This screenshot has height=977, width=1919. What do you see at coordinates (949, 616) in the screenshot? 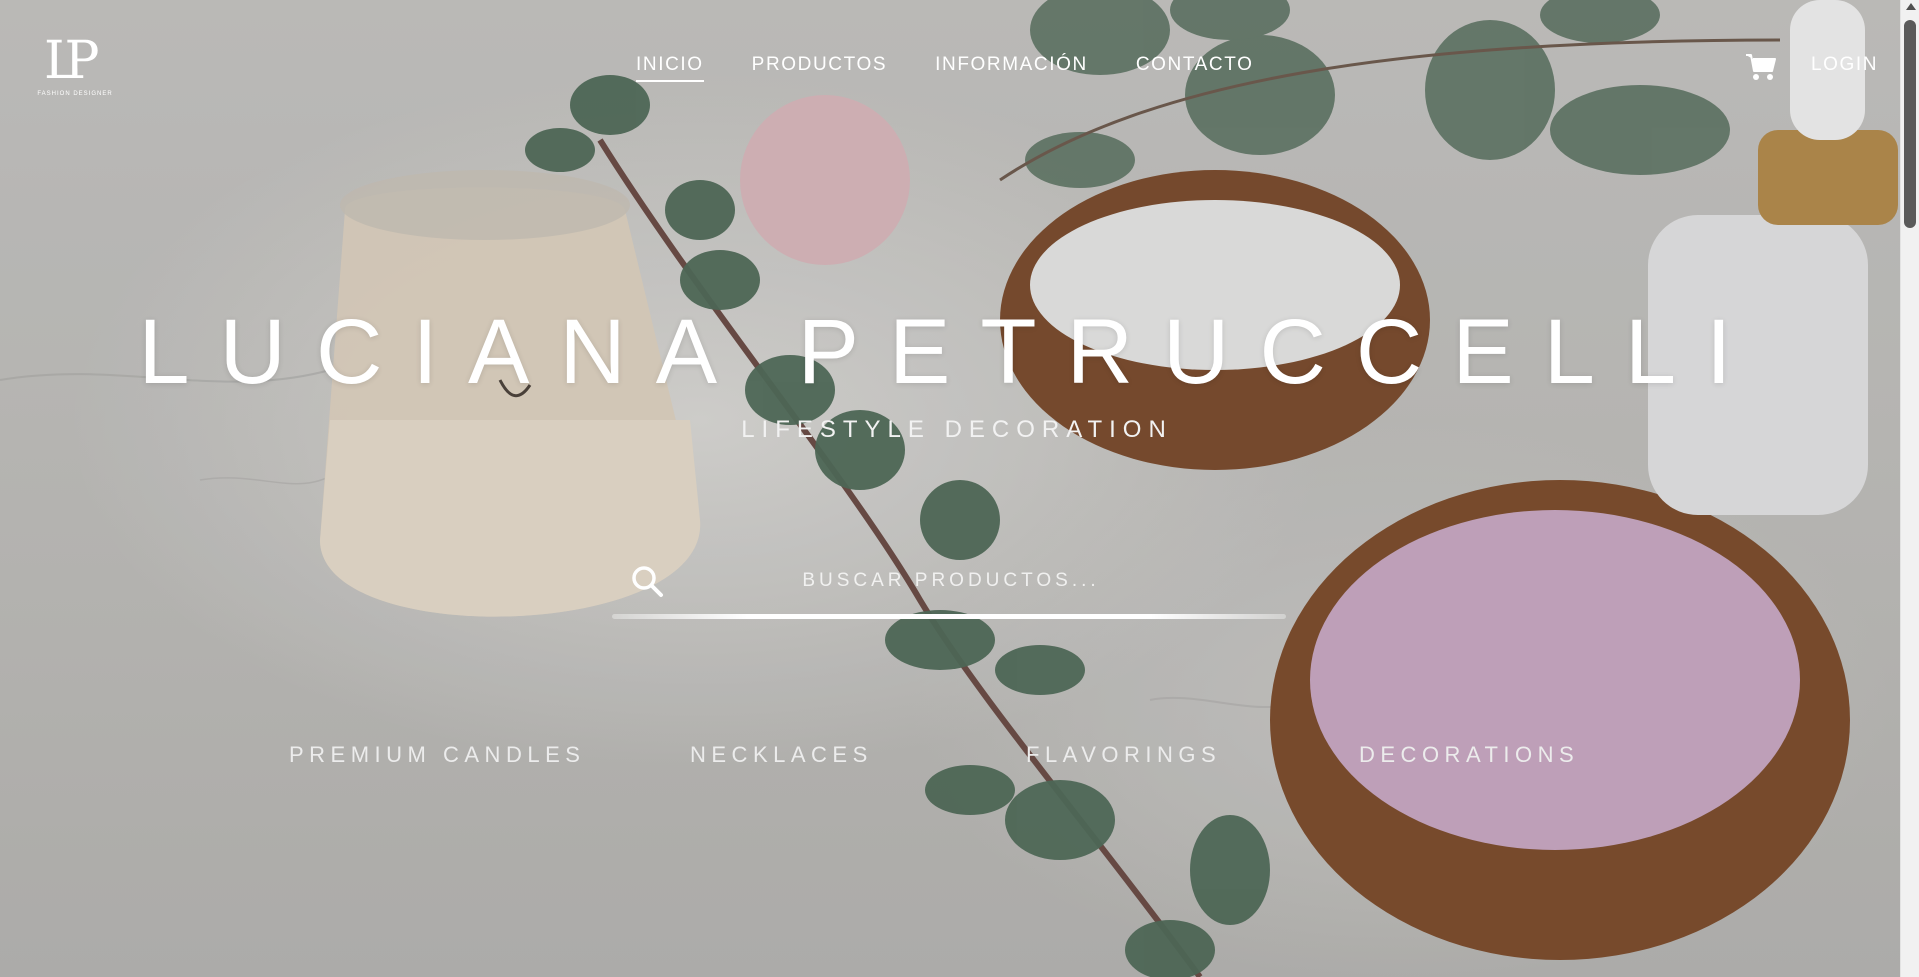
I see `search-underline` at bounding box center [949, 616].